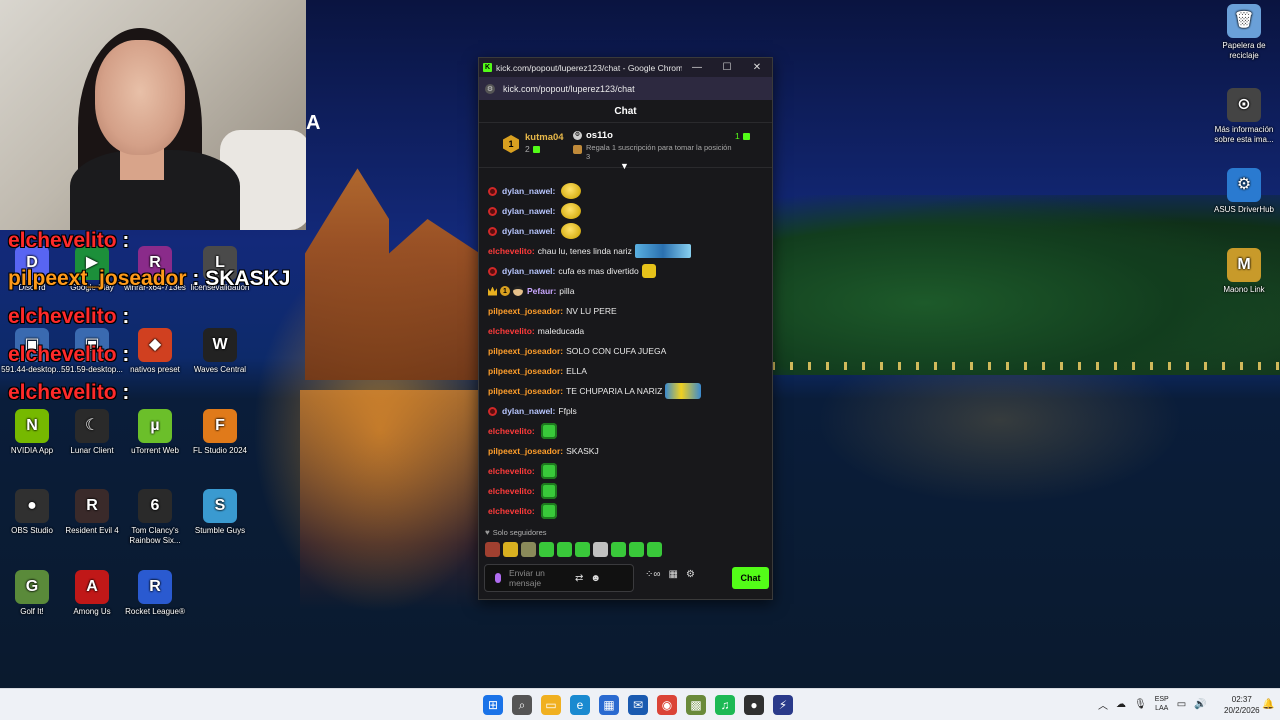  What do you see at coordinates (490, 88) in the screenshot?
I see `site-info-icon: ⚙` at bounding box center [490, 88].